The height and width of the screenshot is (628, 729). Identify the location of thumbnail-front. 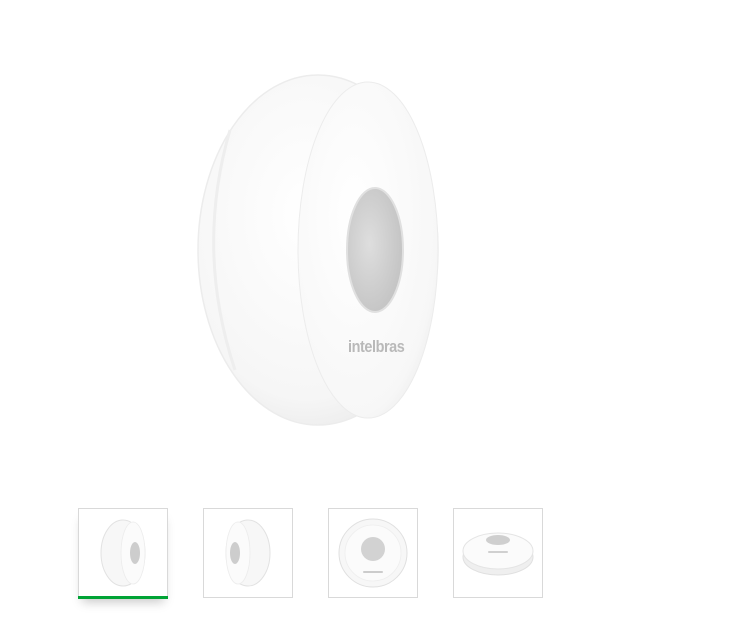
(373, 553).